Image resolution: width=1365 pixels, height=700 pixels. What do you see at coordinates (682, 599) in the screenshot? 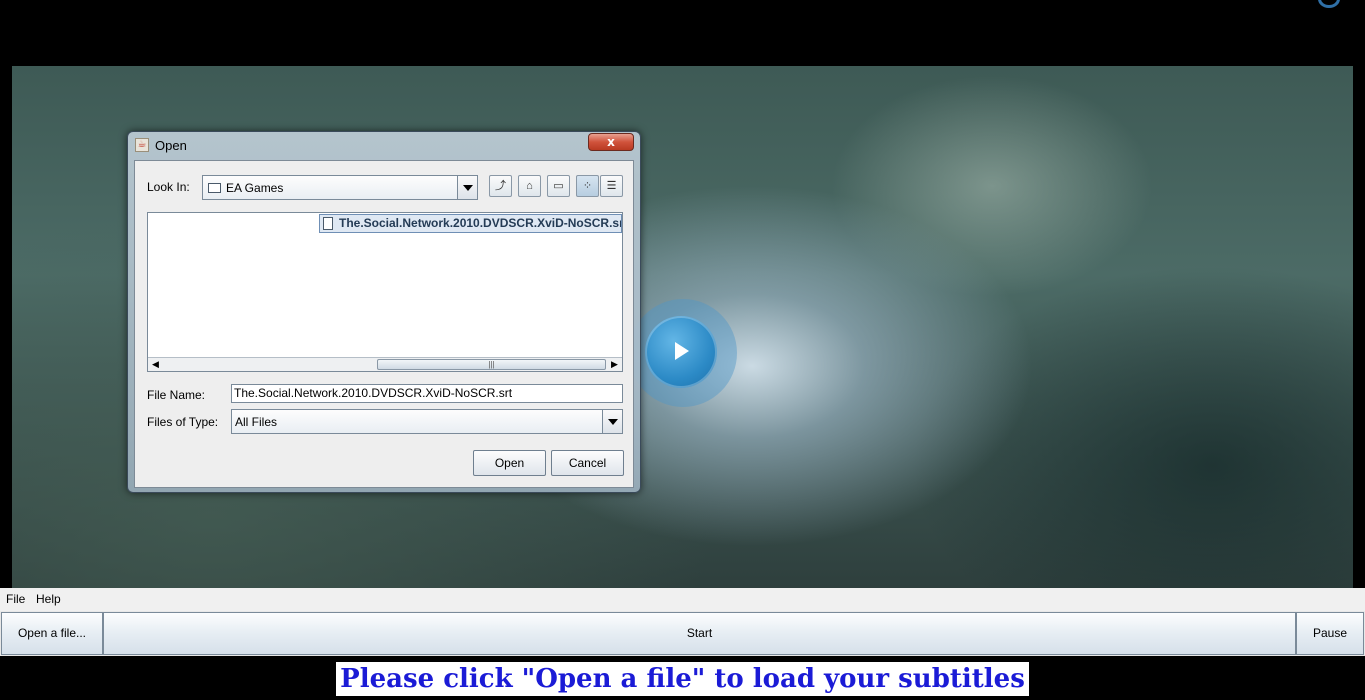
I see `menu-bar: File Help` at bounding box center [682, 599].